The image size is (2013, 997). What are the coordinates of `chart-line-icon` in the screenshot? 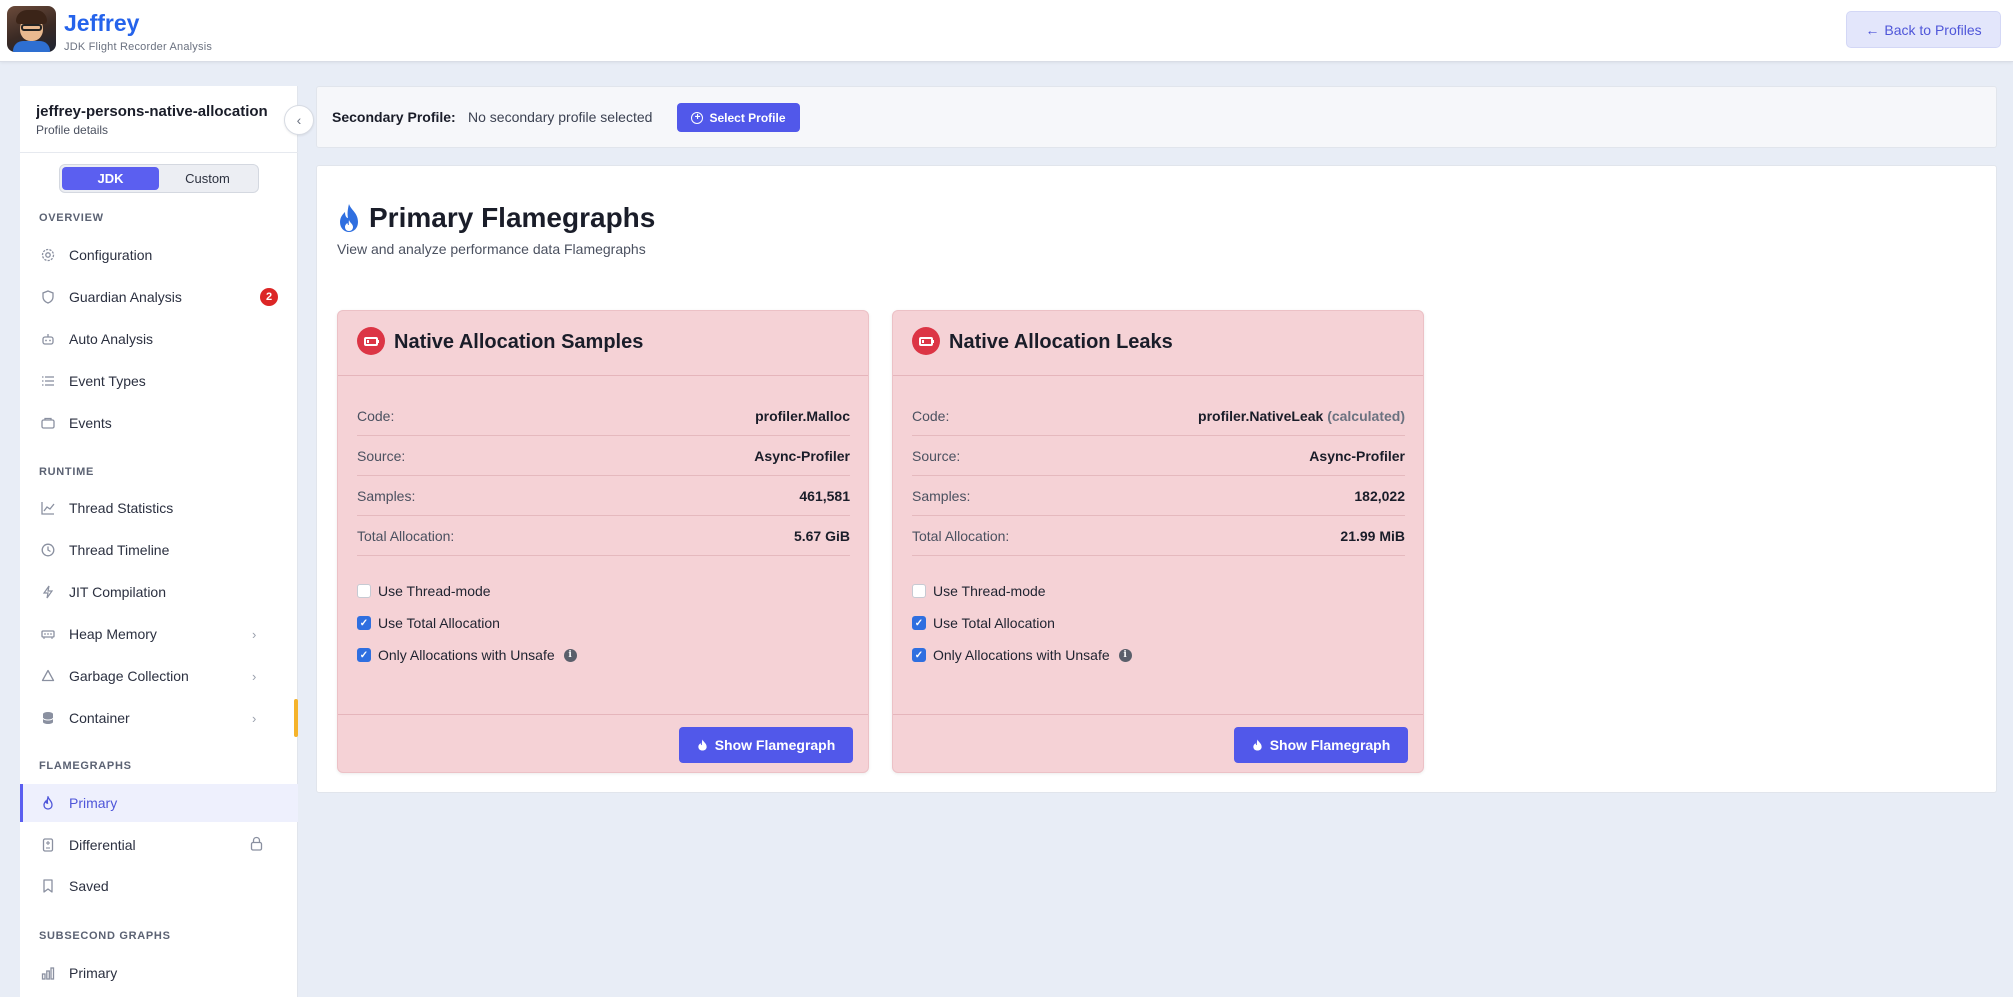 It's located at (48, 508).